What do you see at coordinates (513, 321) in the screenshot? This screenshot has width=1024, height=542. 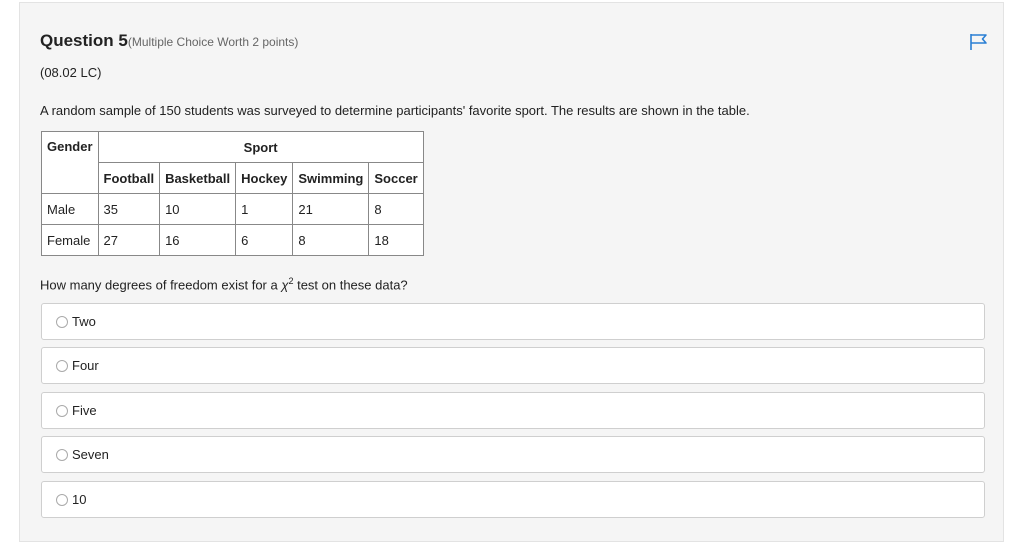 I see `answer-option-two: Two` at bounding box center [513, 321].